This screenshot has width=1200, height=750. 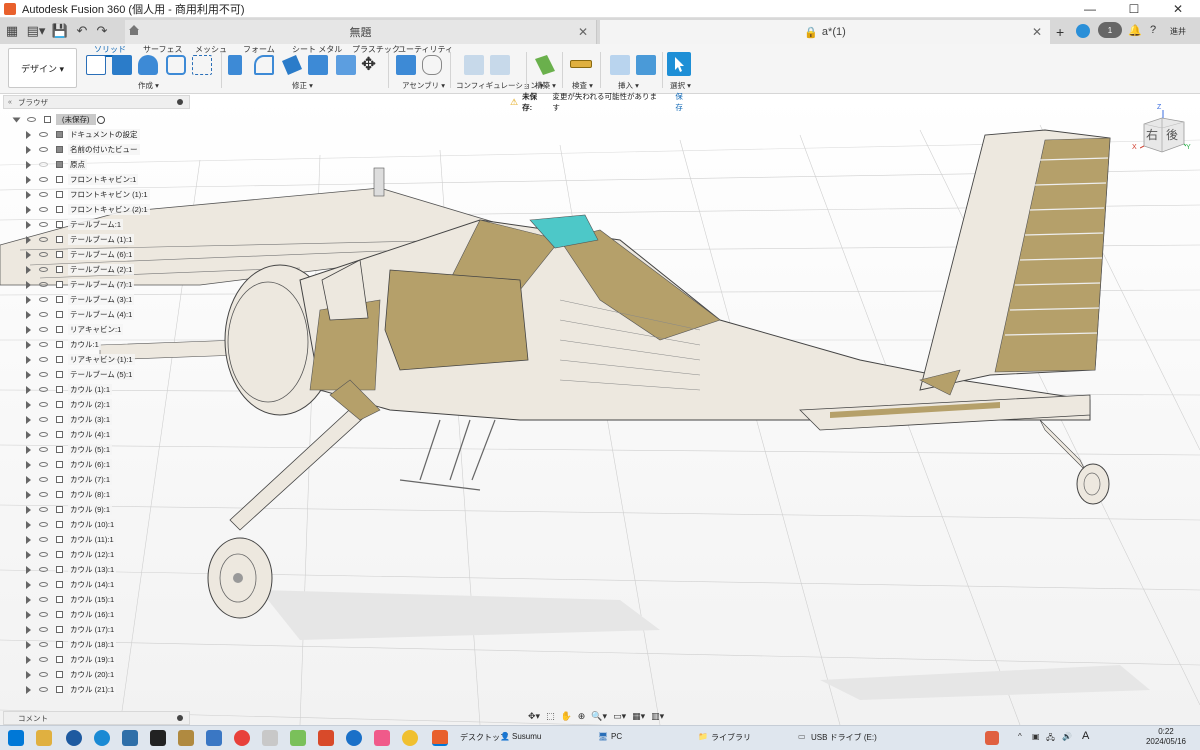 I want to click on network-icon: 🖧, so click(x=1050, y=739).